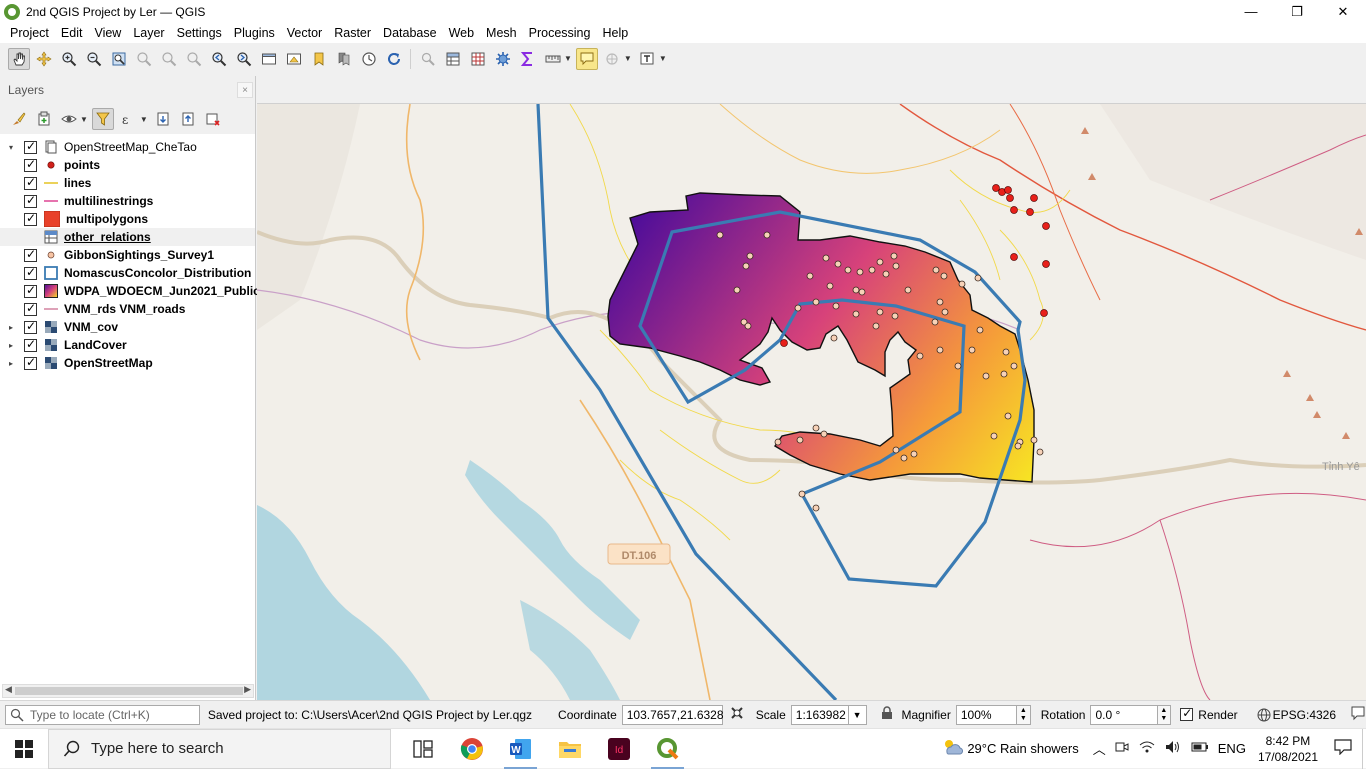  Describe the element at coordinates (1296, 715) in the screenshot. I see `crs-button: EPSG:4326` at that location.